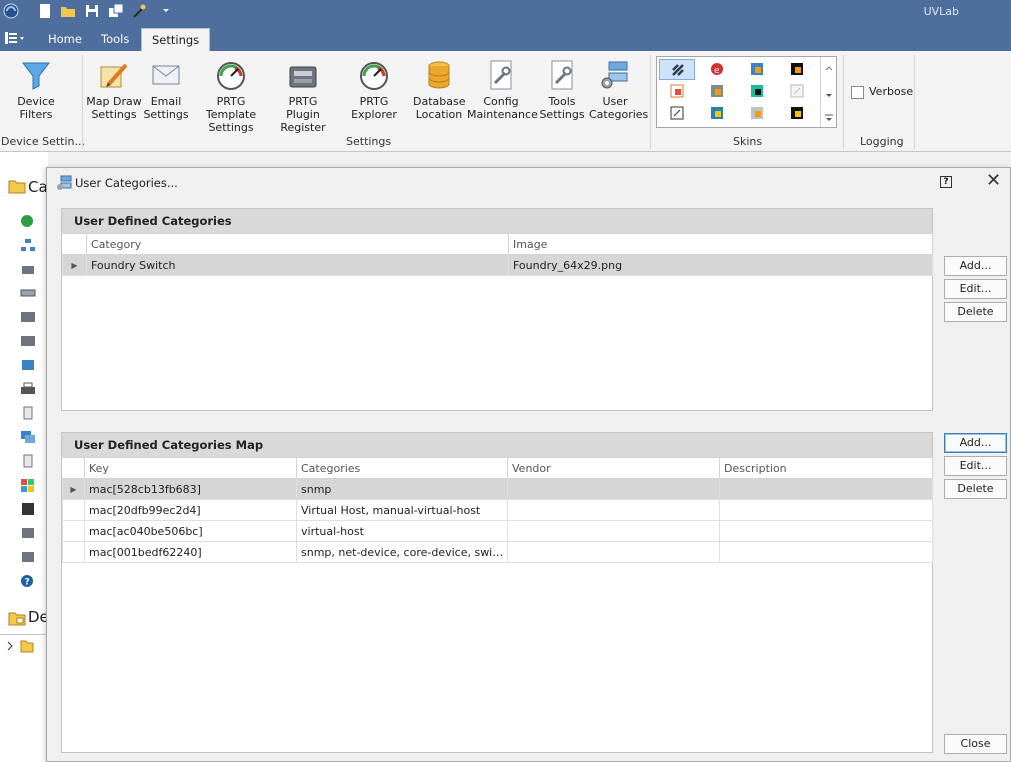 This screenshot has height=762, width=1011. Describe the element at coordinates (975, 489) in the screenshot. I see `map-delete-button: Delete` at that location.